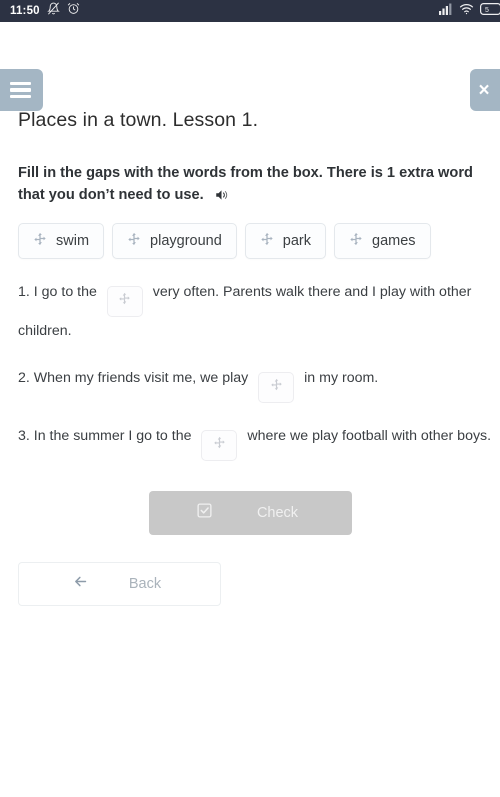  I want to click on question-text-after: in my room., so click(341, 378).